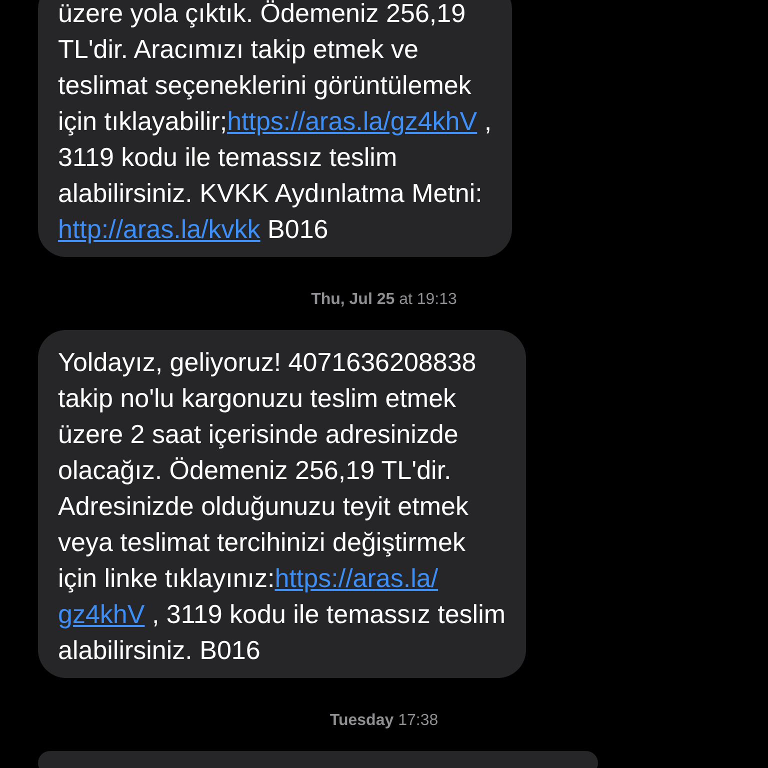  What do you see at coordinates (262, 15) in the screenshot?
I see `message-line: üzere yola çıktık. Ödemeniz 256,19` at bounding box center [262, 15].